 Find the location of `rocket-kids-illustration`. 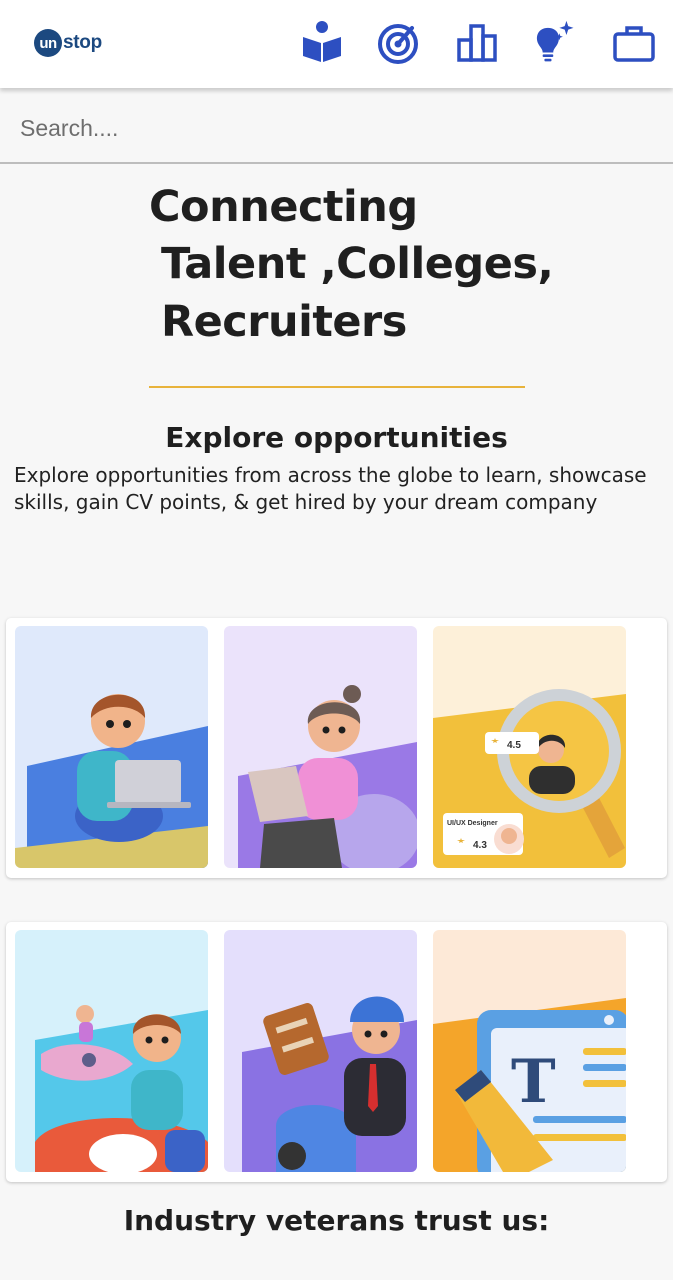

rocket-kids-illustration is located at coordinates (121, 1088).